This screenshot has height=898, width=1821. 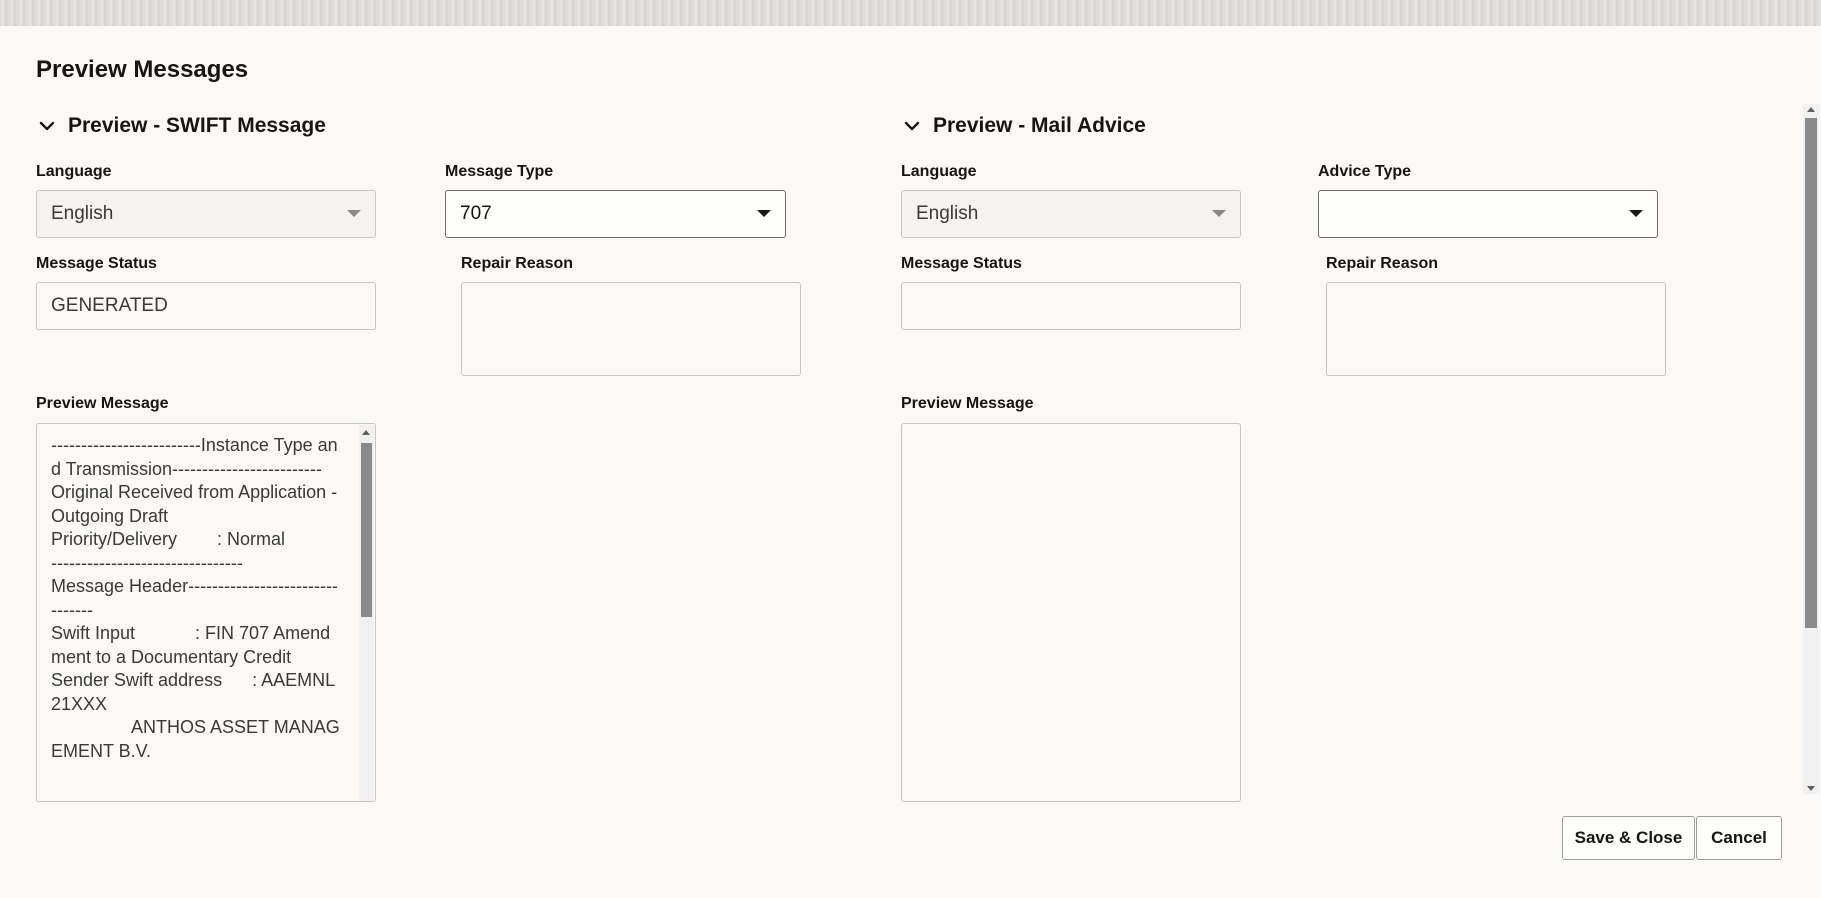 I want to click on swift-message-type-select: 707, so click(x=615, y=214).